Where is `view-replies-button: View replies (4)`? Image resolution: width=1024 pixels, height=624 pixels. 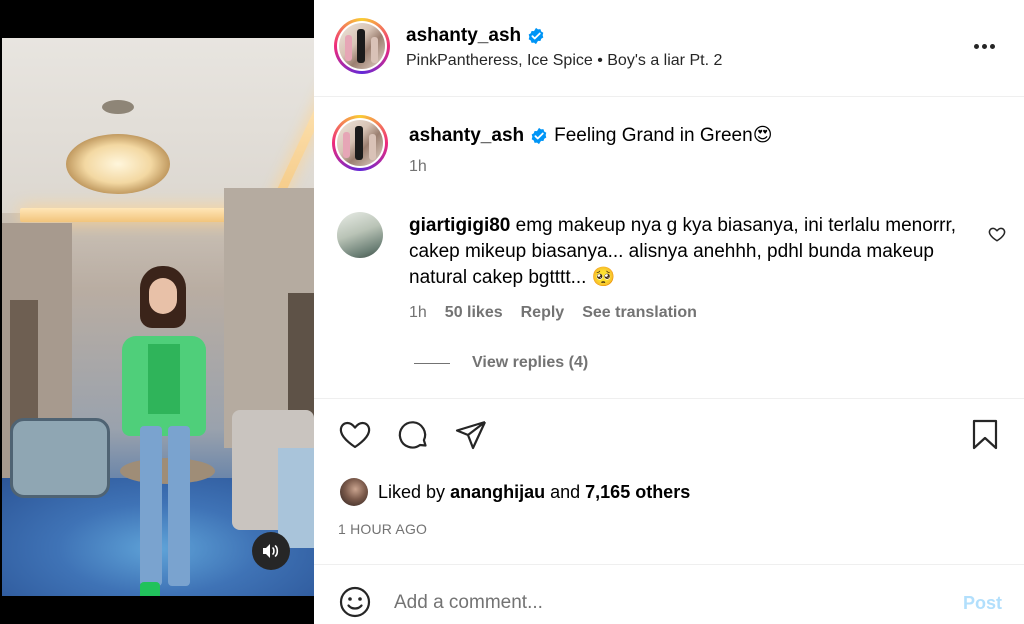 view-replies-button: View replies (4) is located at coordinates (501, 363).